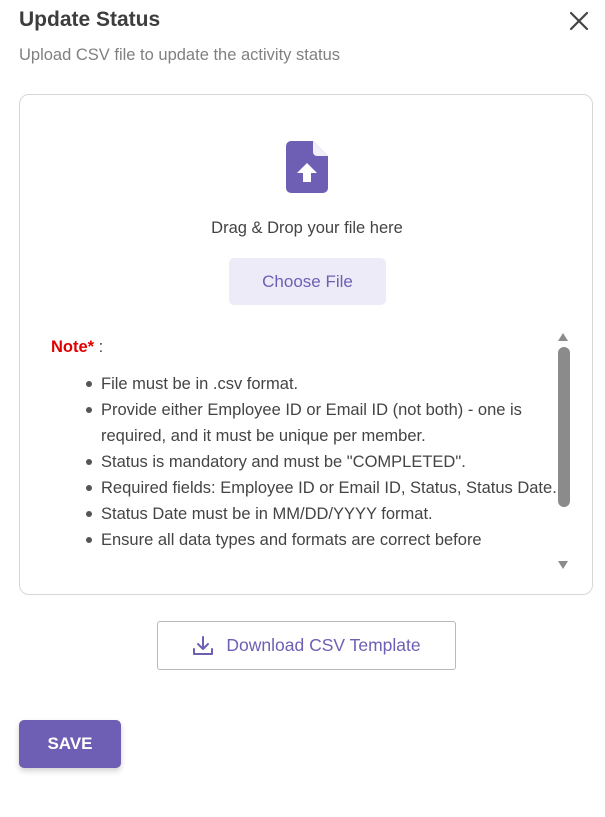 The width and height of the screenshot is (605, 817). Describe the element at coordinates (323, 645) in the screenshot. I see `download-label: Download CSV Template` at that location.